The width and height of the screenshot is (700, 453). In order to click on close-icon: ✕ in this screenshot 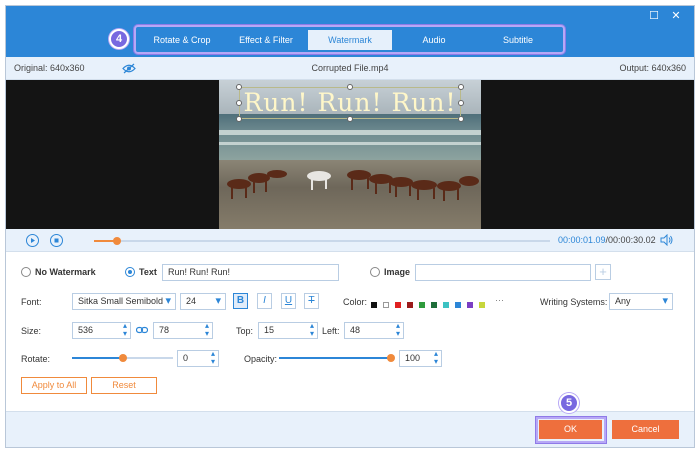, I will do `click(676, 16)`.